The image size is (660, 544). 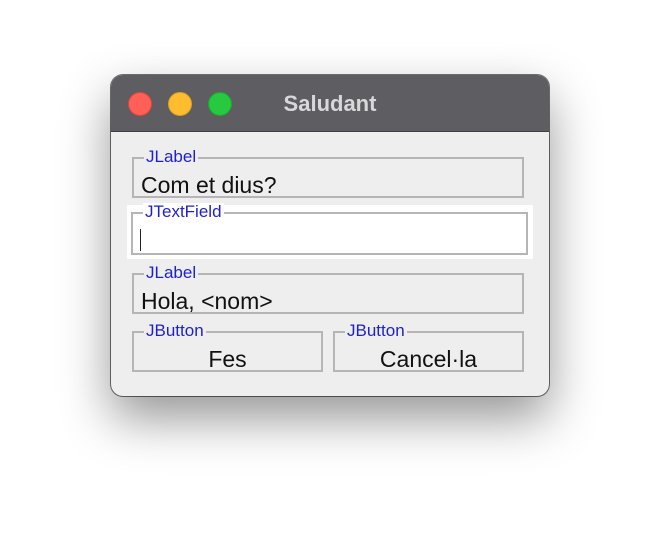 What do you see at coordinates (376, 330) in the screenshot?
I see `cancel-button-caption: JButton` at bounding box center [376, 330].